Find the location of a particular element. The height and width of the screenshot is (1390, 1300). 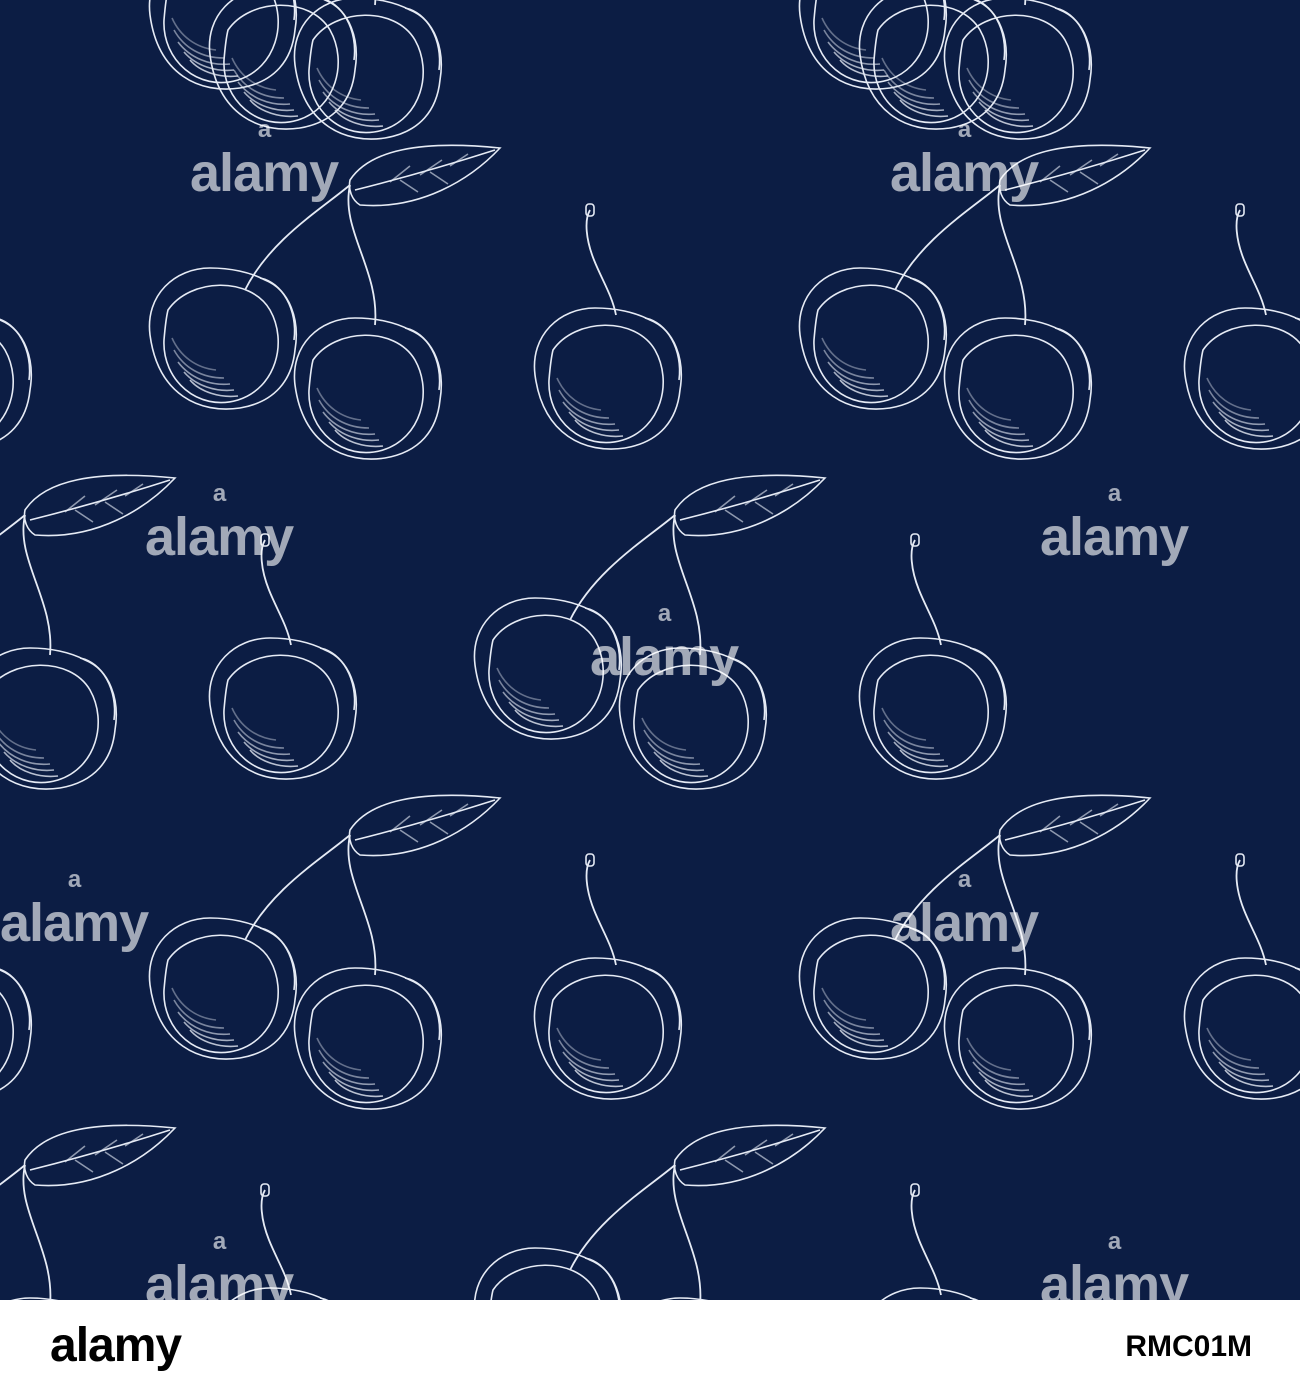

image-id-label: RMC01M is located at coordinates (1188, 1346).